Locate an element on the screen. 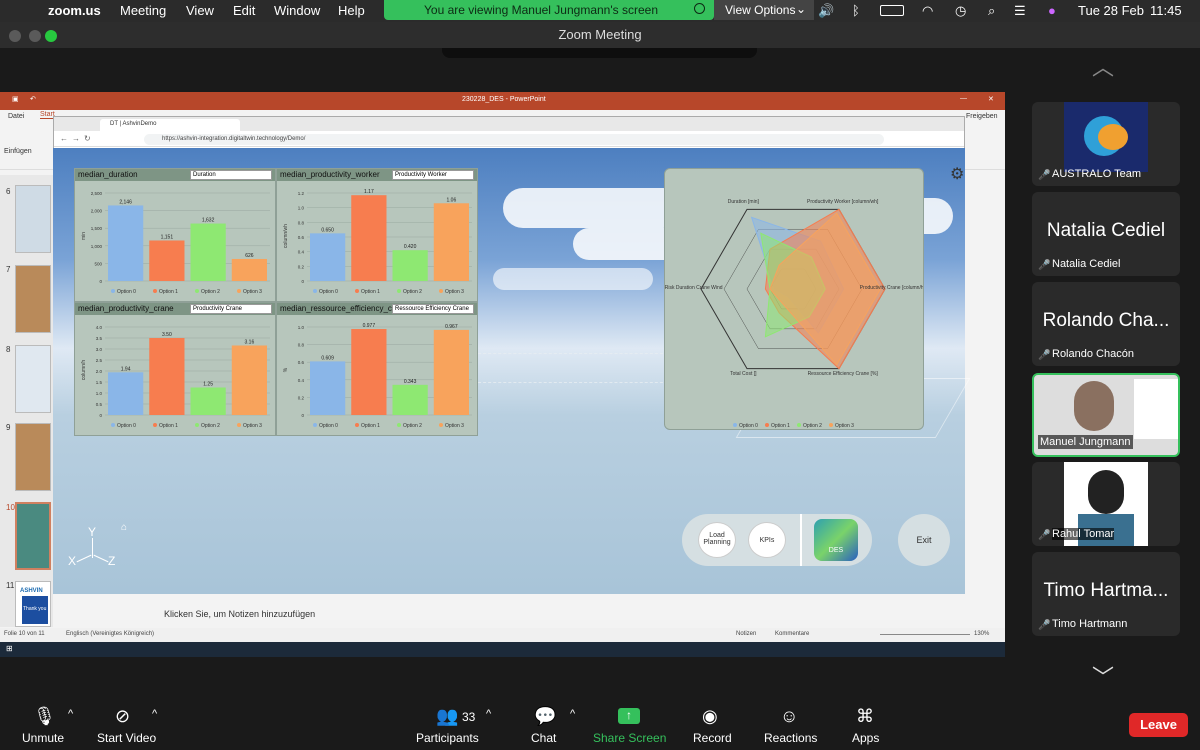  windows-start-icon: ⊞ is located at coordinates (9, 648).